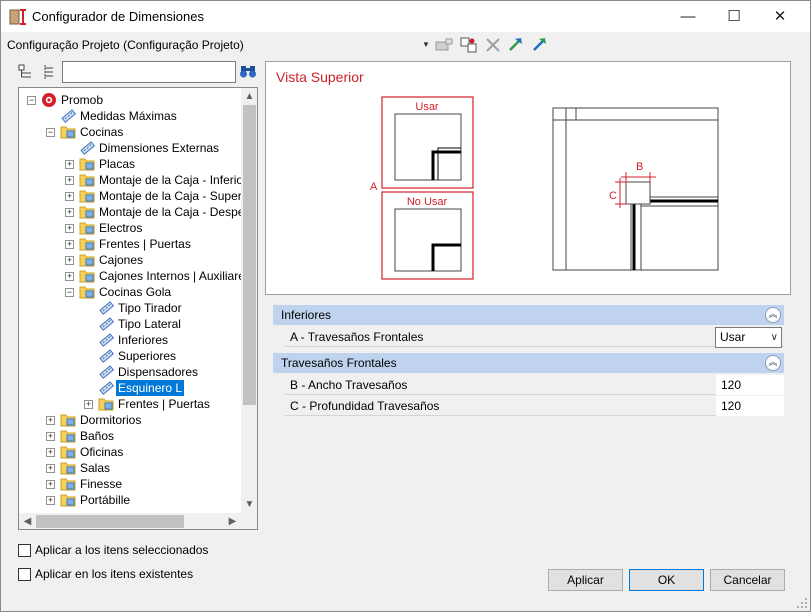 The width and height of the screenshot is (811, 612). I want to click on tree-item-label: Oficinas, so click(101, 452).